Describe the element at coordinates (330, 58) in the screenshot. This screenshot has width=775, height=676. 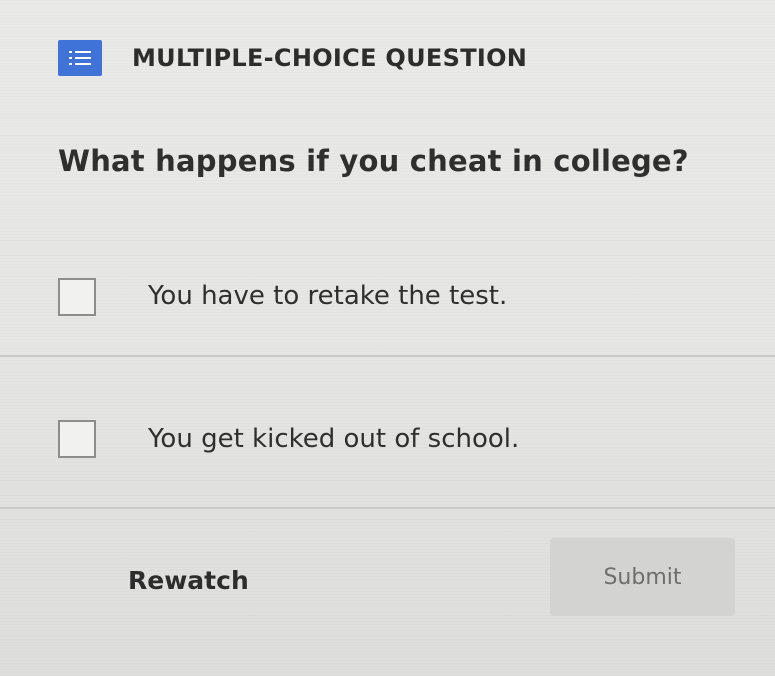
I see `question-type-title: MULTIPLE-CHOICE QUESTION` at that location.